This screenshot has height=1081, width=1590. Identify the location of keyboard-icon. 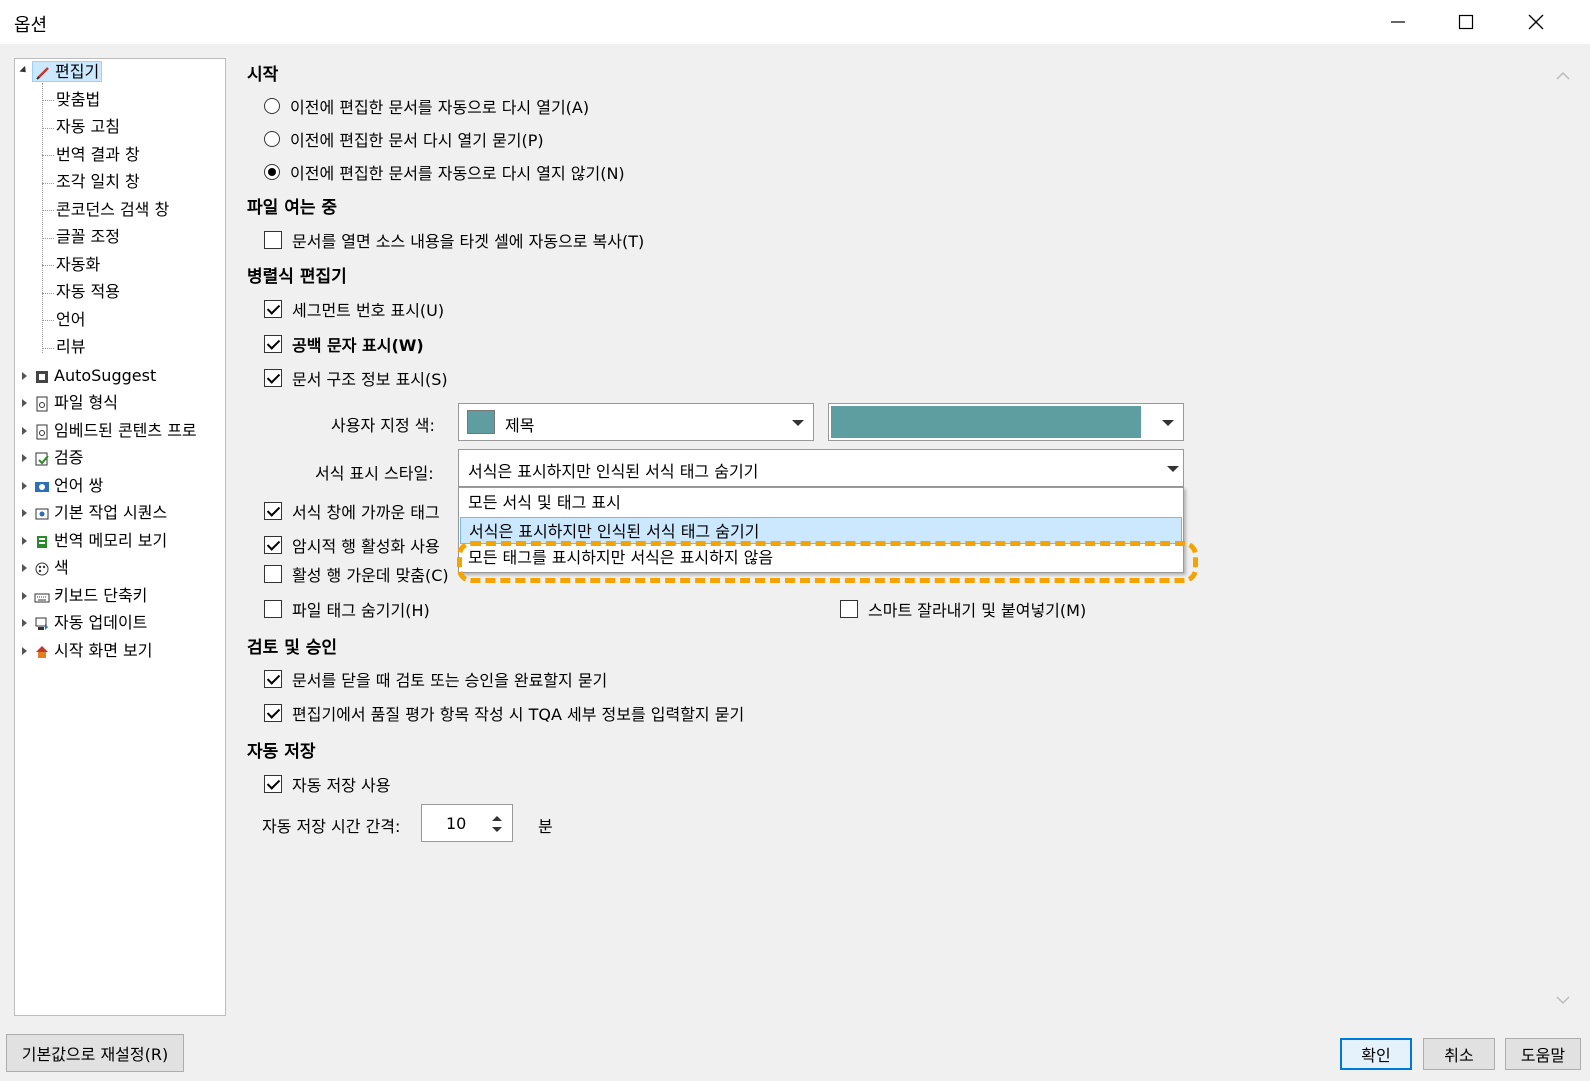
(42, 597).